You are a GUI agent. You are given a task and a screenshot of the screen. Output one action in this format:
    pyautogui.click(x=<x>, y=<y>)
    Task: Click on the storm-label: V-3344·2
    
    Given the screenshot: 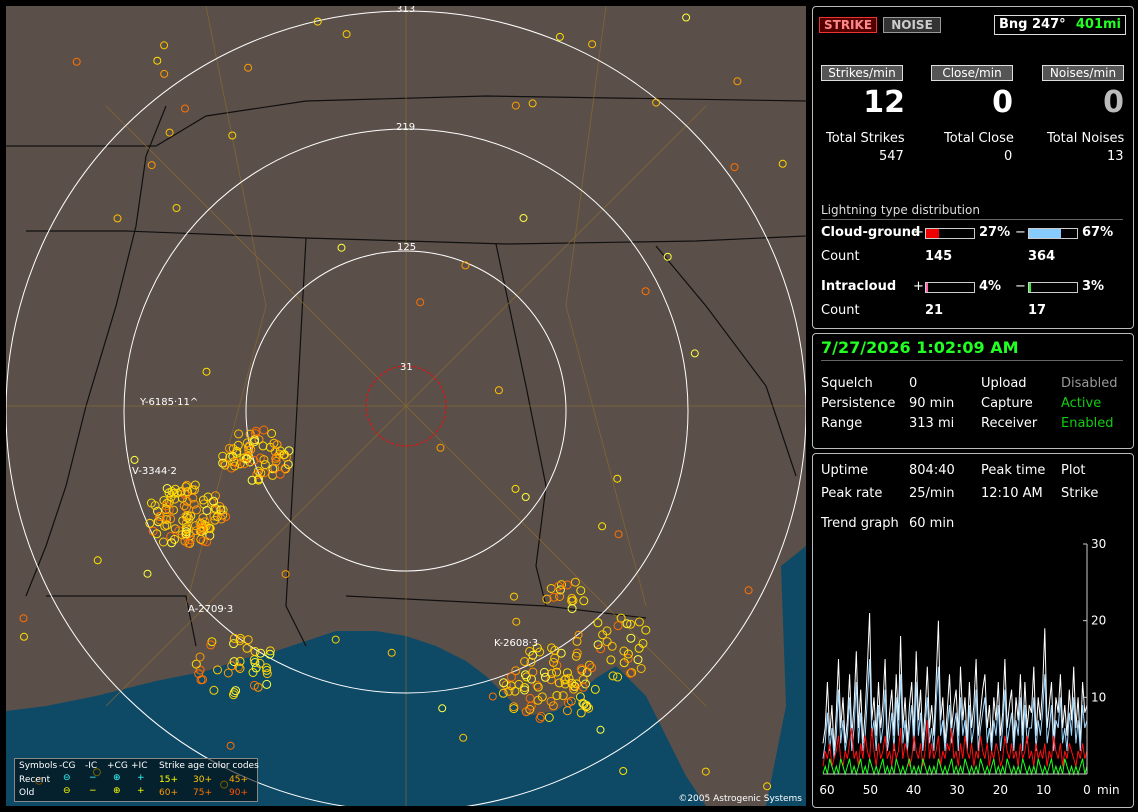 What is the action you would take?
    pyautogui.click(x=154, y=471)
    